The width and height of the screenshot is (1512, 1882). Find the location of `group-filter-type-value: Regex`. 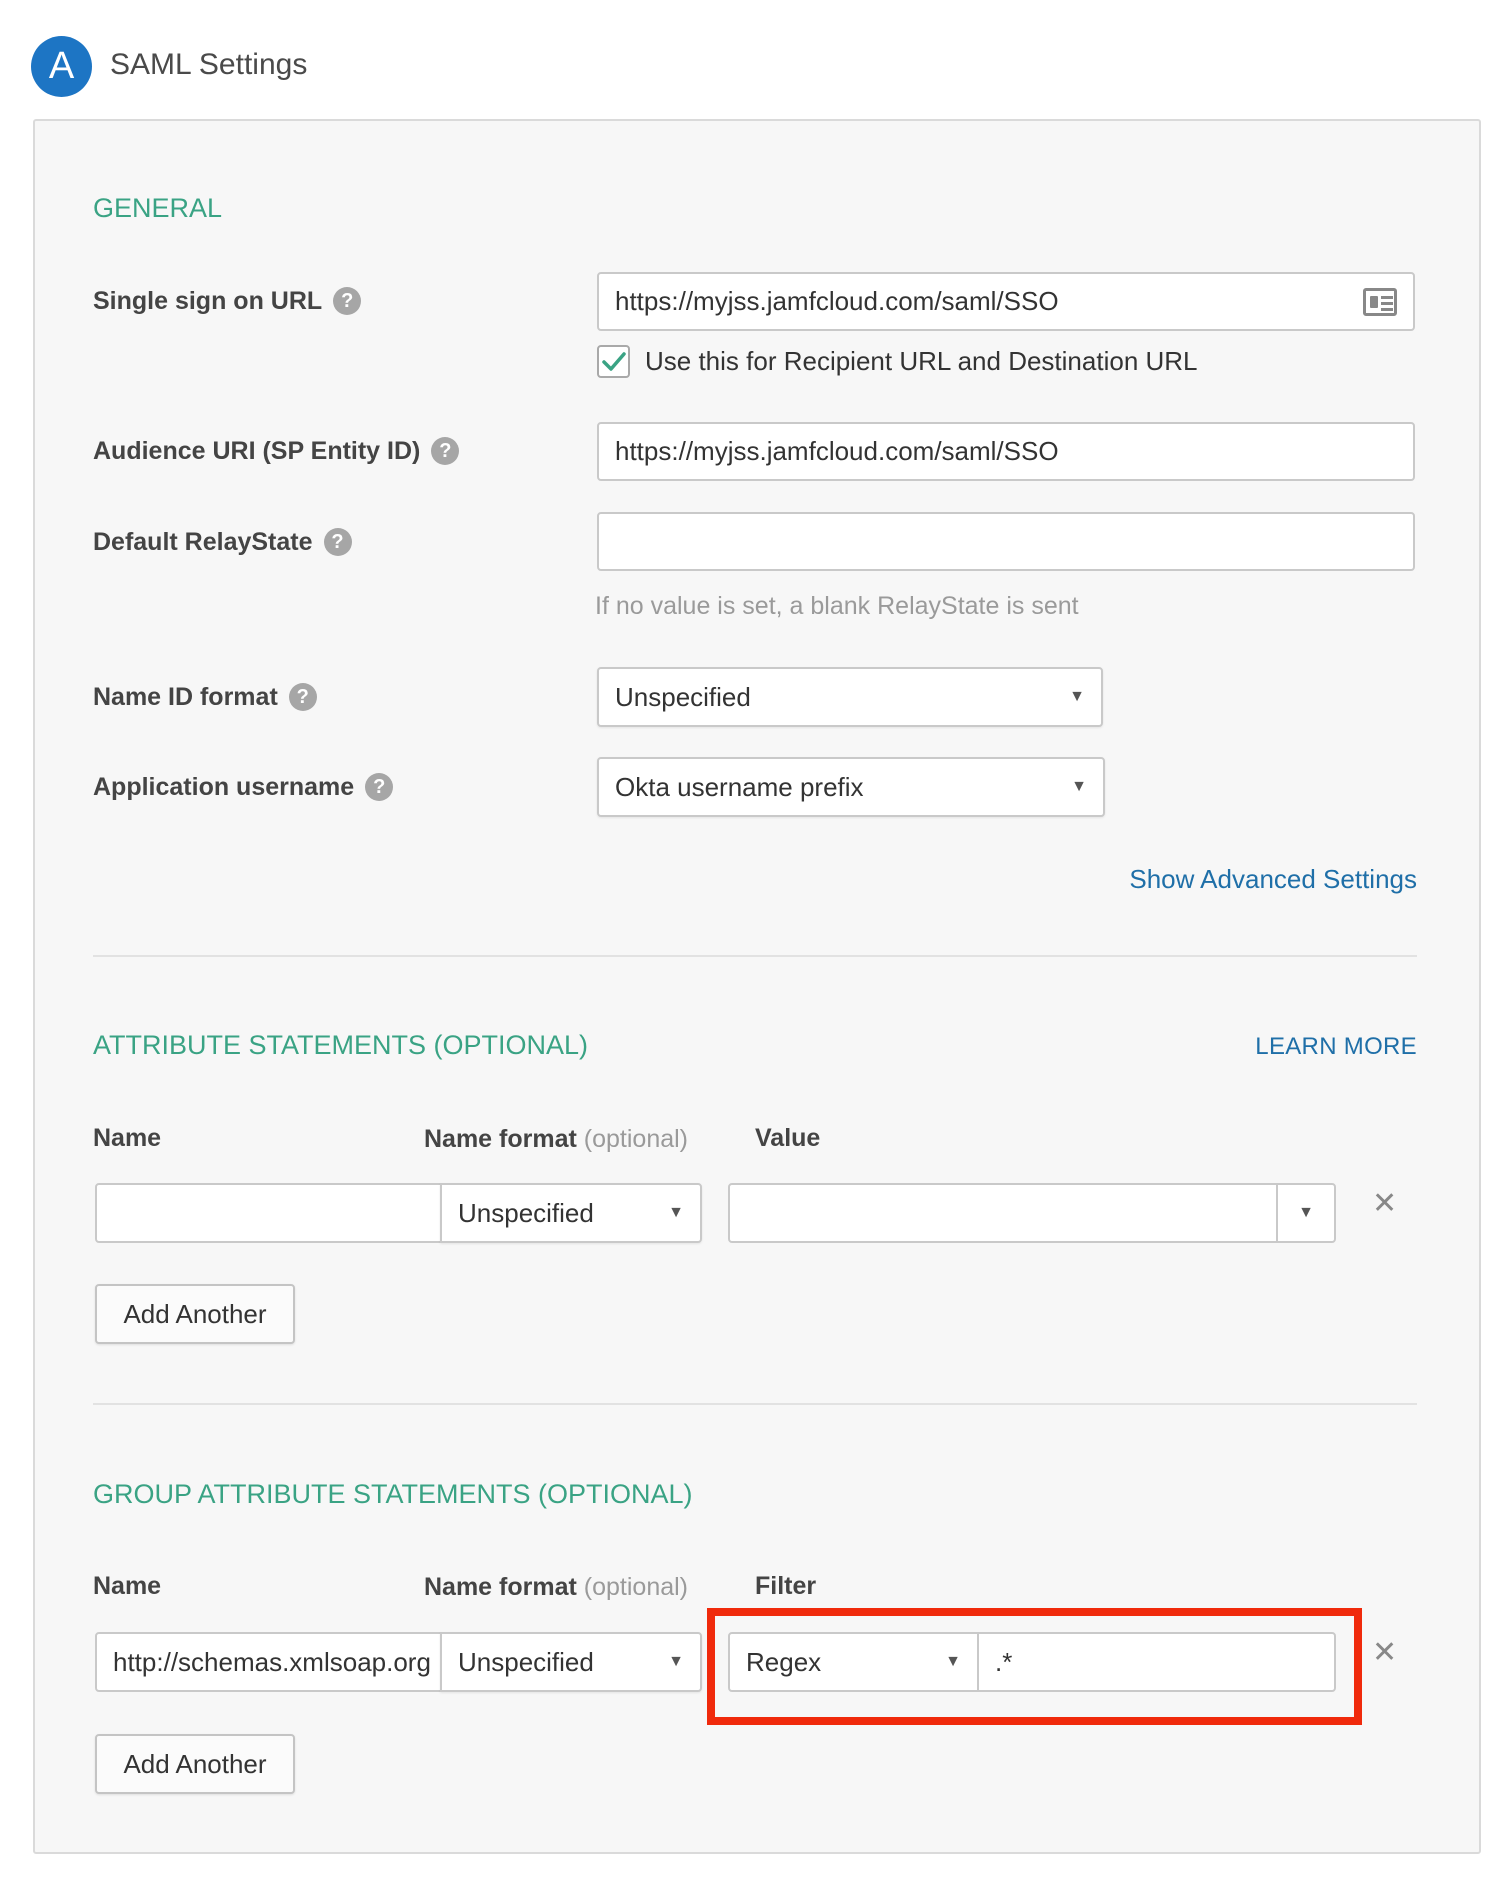

group-filter-type-value: Regex is located at coordinates (784, 1661).